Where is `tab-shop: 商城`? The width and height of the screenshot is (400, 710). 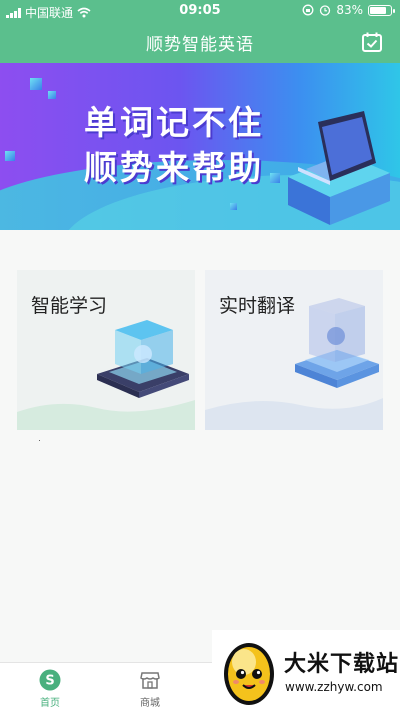 tab-shop: 商城 is located at coordinates (150, 689).